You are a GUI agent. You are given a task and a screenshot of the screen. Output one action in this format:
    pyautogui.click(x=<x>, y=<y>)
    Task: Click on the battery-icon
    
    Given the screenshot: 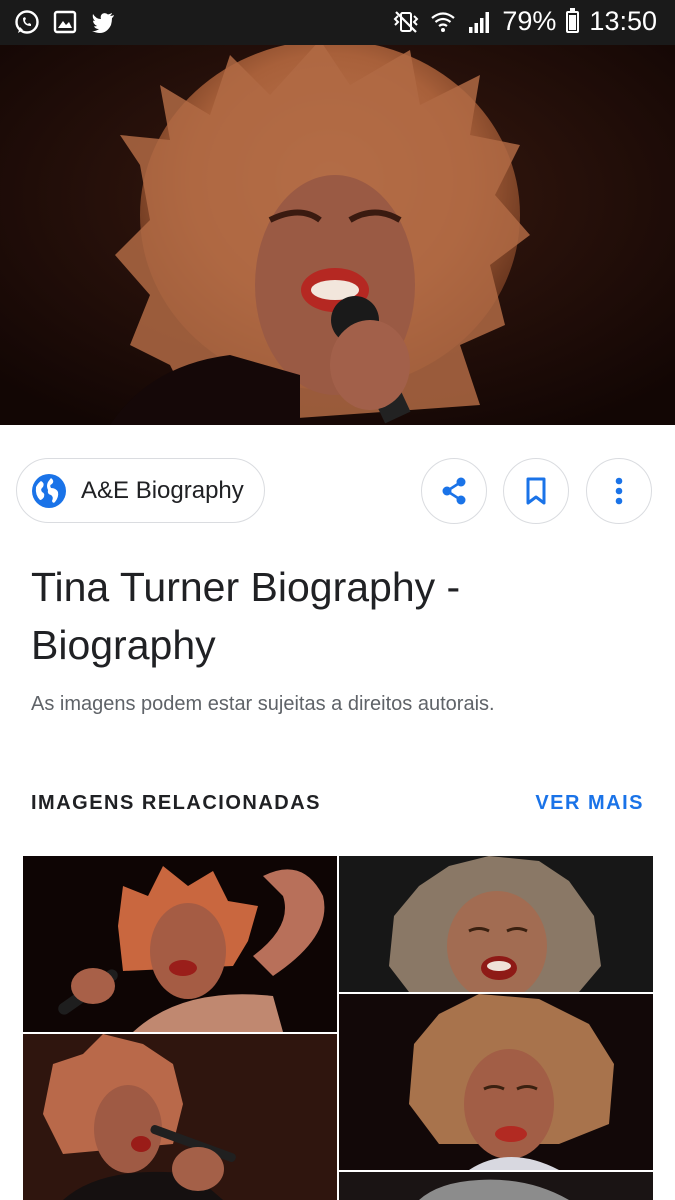 What is the action you would take?
    pyautogui.click(x=573, y=20)
    